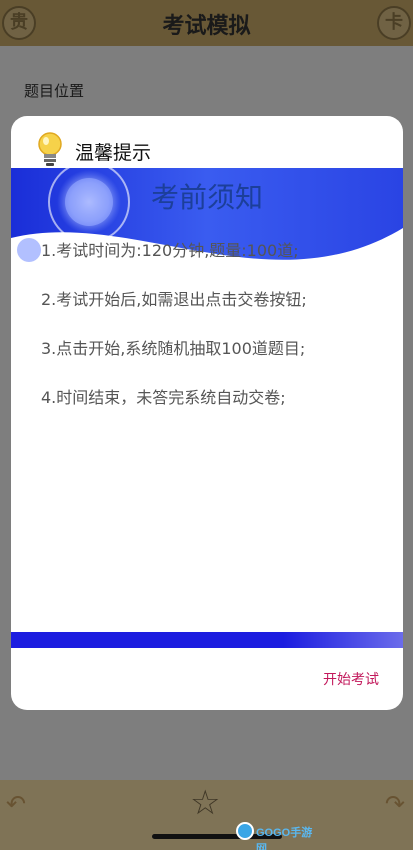  I want to click on start-exam-button: 开始考试, so click(351, 679).